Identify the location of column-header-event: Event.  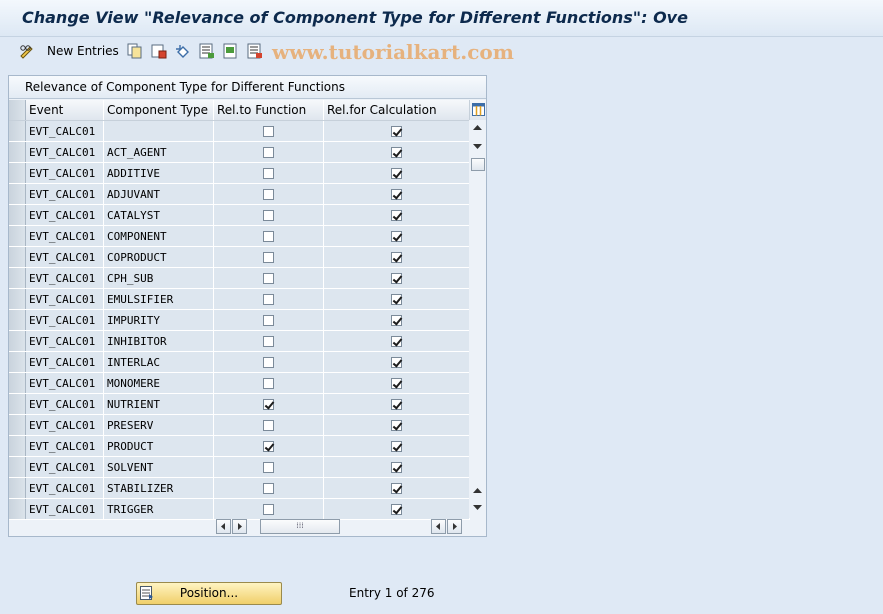
(64, 110).